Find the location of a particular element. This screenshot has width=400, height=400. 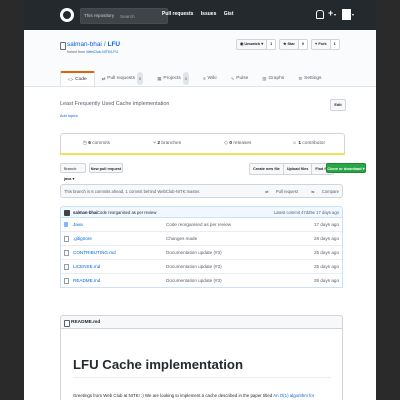

forked-from-link: WebClub-NITK/LFU is located at coordinates (102, 52).